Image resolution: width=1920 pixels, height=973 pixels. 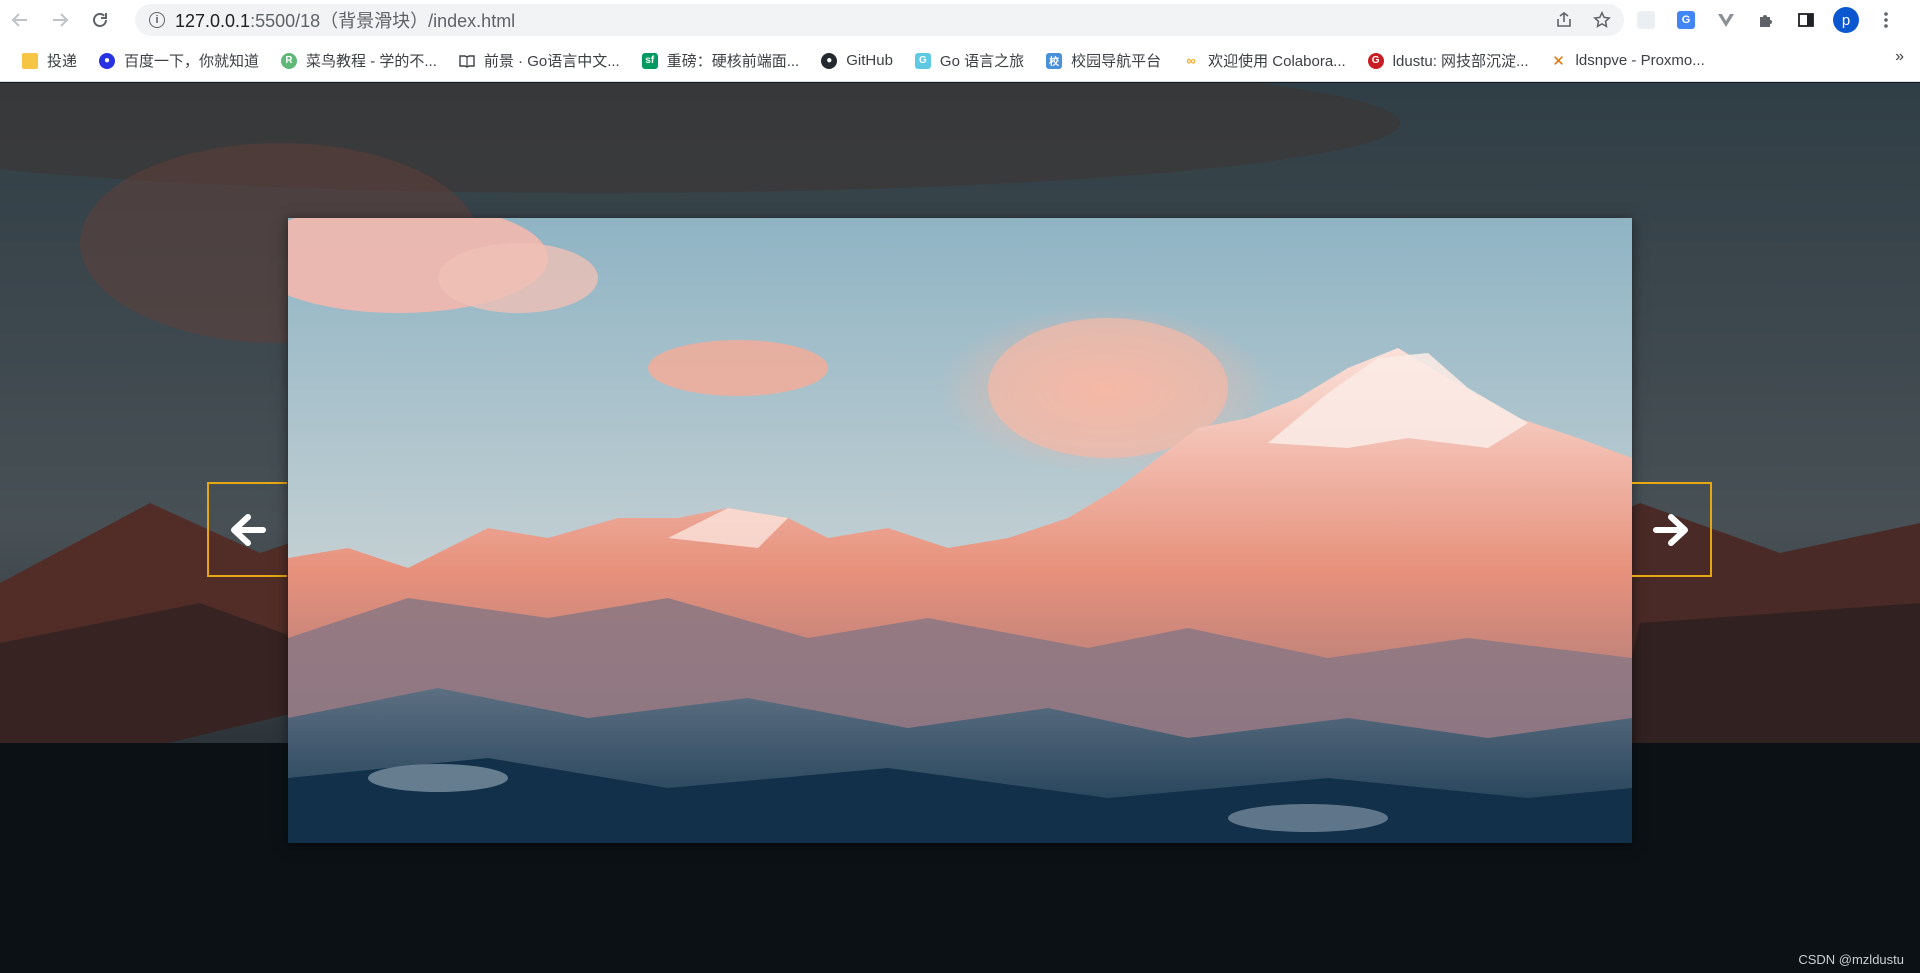 I want to click on extensions-puzzle-icon, so click(x=1766, y=20).